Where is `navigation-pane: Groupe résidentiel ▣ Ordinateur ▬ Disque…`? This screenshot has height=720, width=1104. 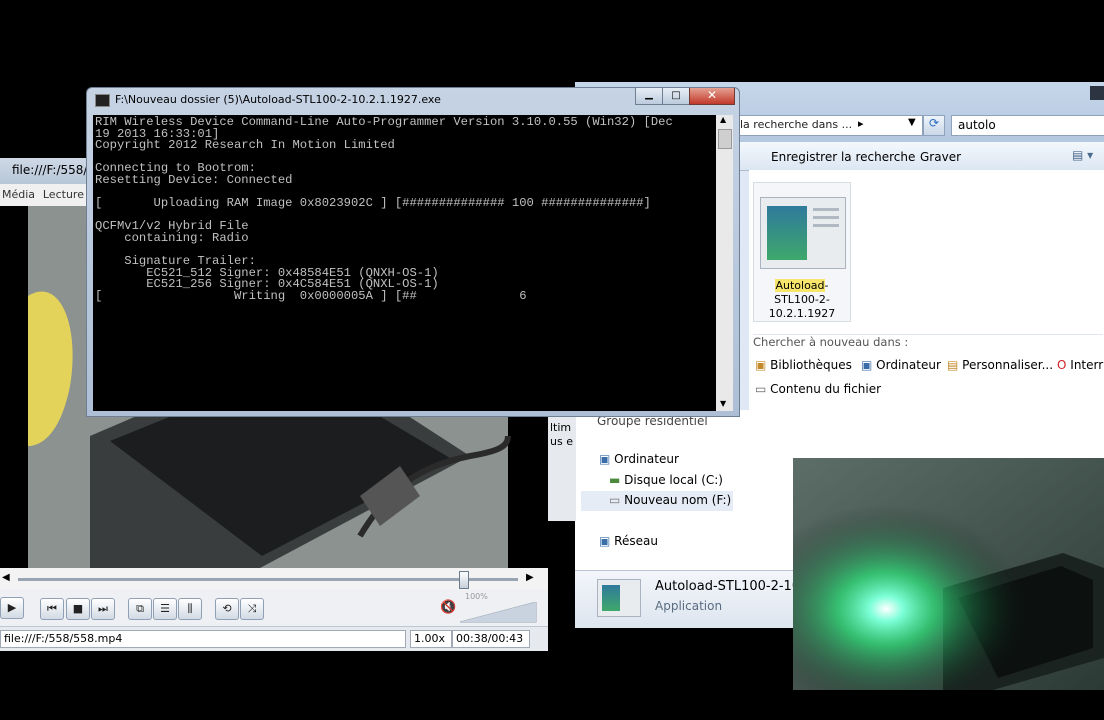
navigation-pane: Groupe résidentiel ▣ Ordinateur ▬ Disque… is located at coordinates (654, 490).